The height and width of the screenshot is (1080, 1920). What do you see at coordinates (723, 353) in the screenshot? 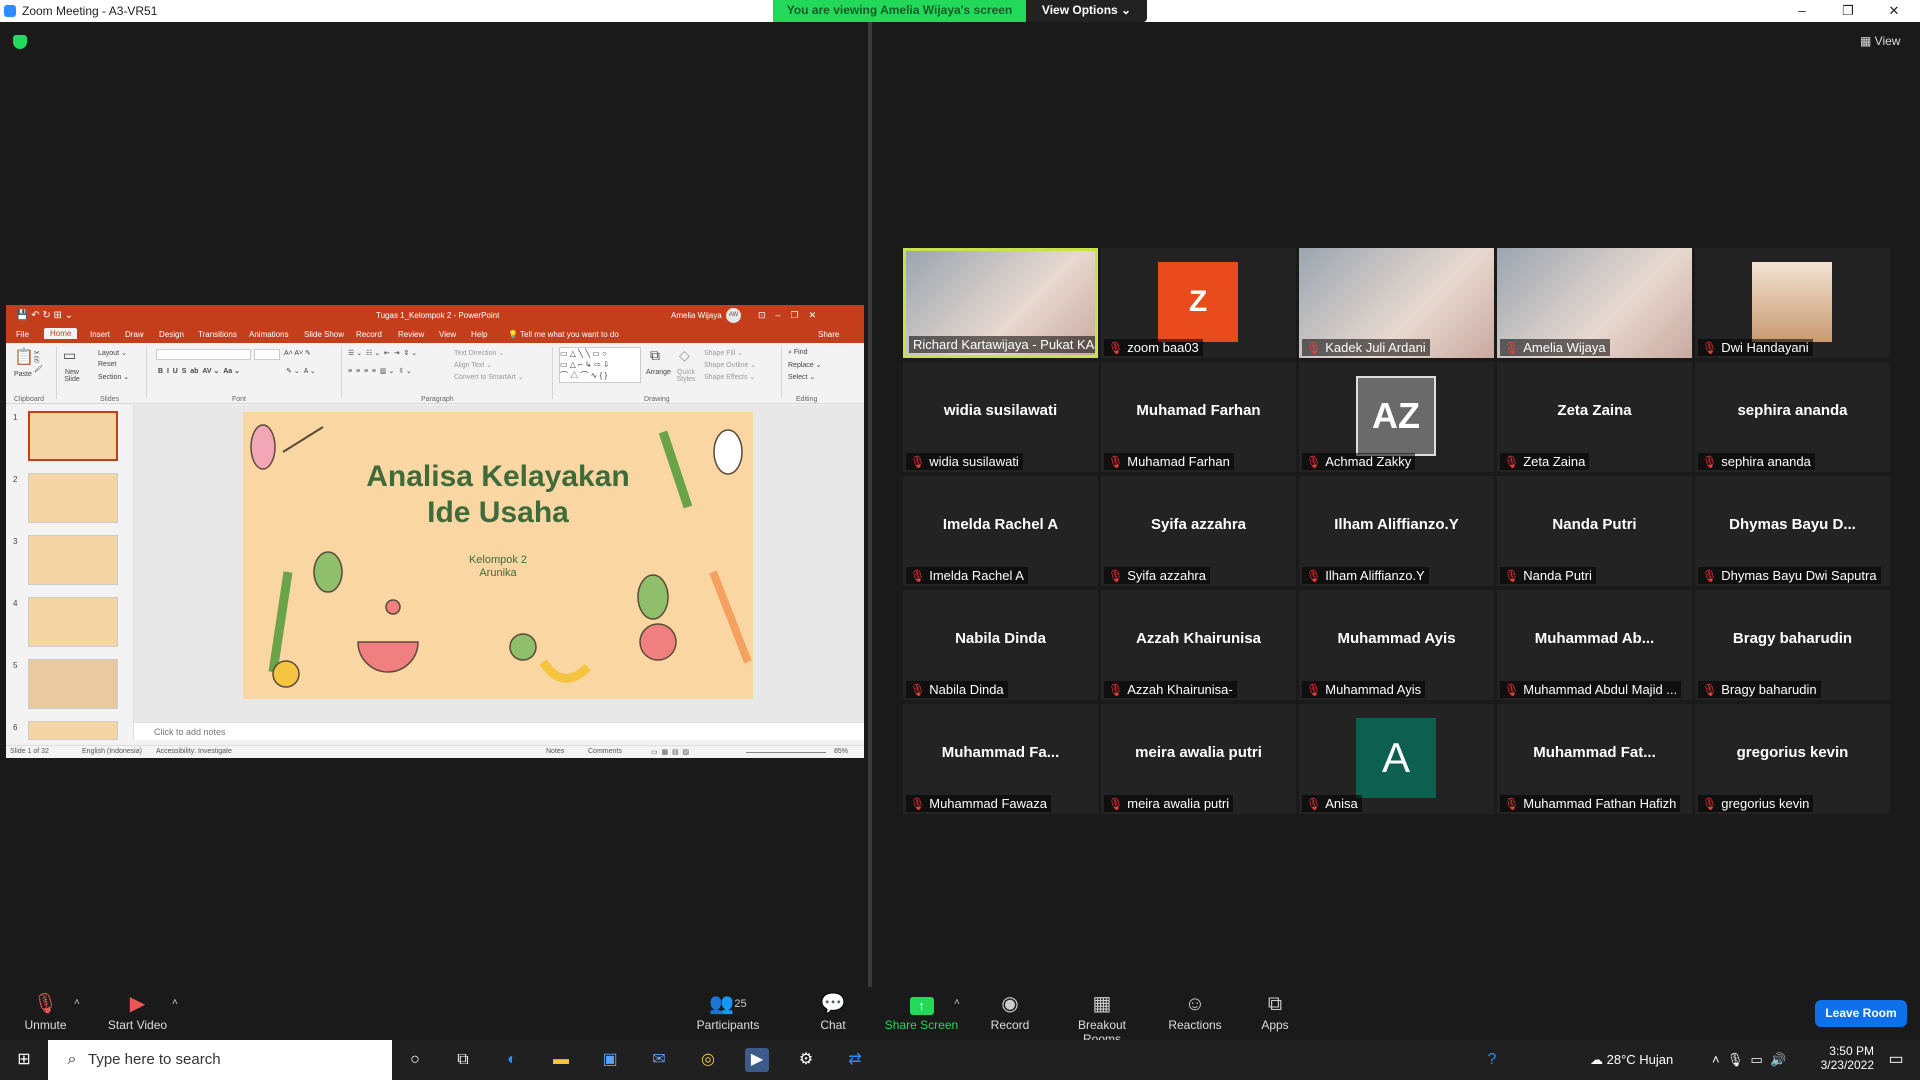
I see `shape-fill-button: Shape Fill ⌄` at bounding box center [723, 353].